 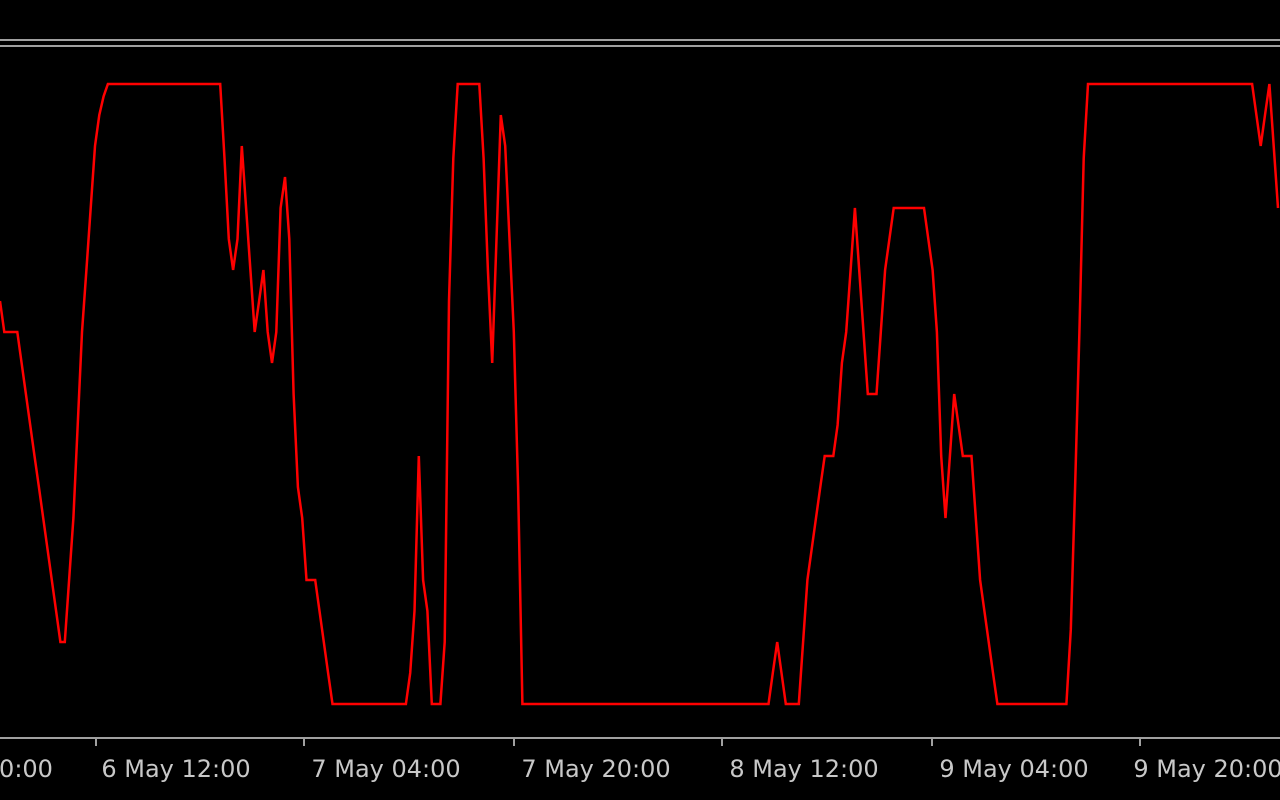 I want to click on x-tick-label: 7 May 20:00, so click(x=595, y=769).